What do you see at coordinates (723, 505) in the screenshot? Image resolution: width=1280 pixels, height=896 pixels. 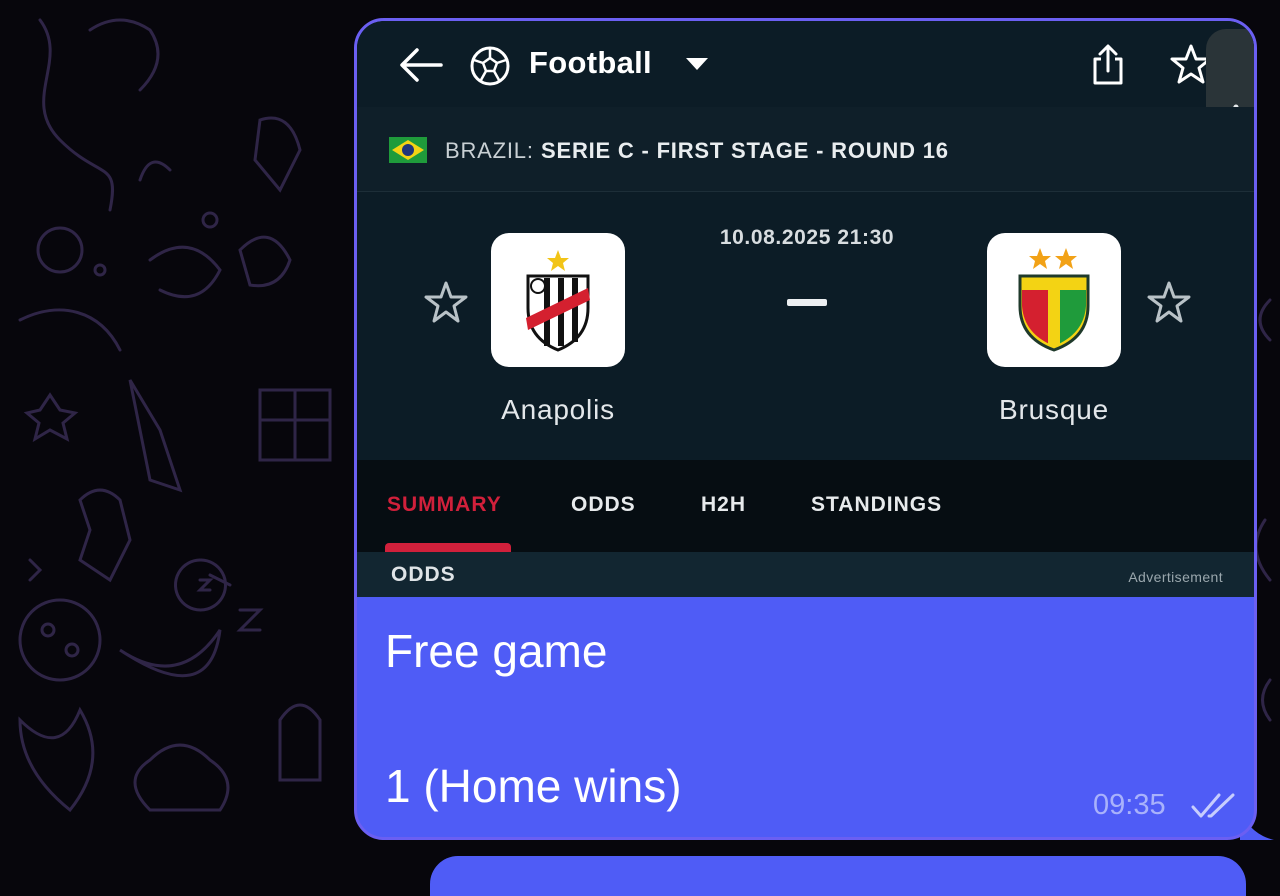 I see `tab-h2h: H2H` at bounding box center [723, 505].